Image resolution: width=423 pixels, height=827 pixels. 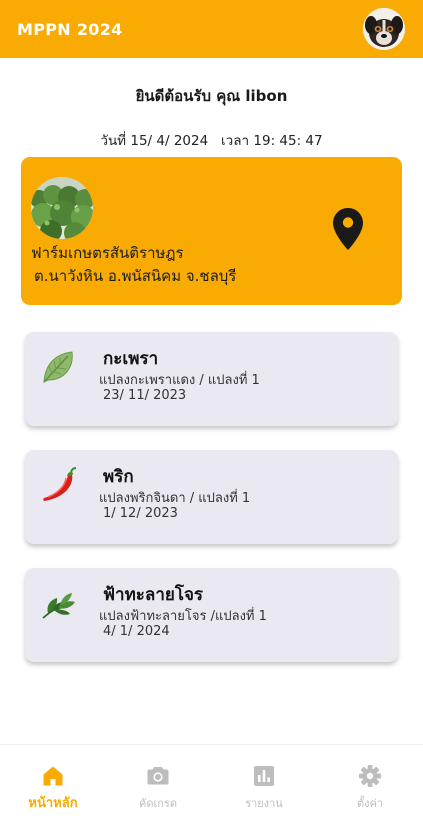 I want to click on nav-grading: คัดเกรด, so click(x=158, y=786).